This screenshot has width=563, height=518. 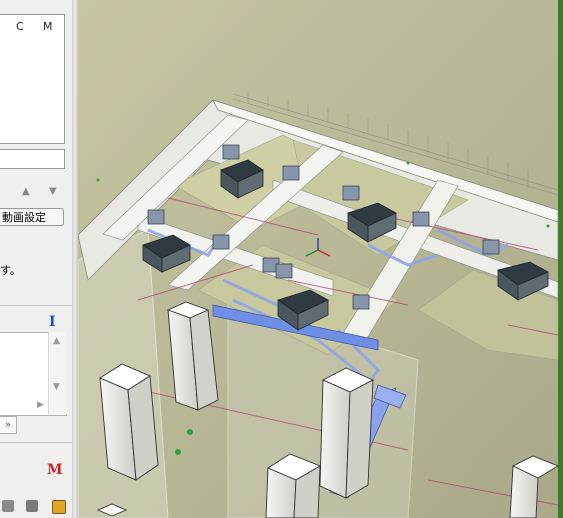 What do you see at coordinates (36, 259) in the screenshot?
I see `left-panel: C M ▲ ▼ 動画設定 す。 I ▲ ▼ ▶ » M` at bounding box center [36, 259].